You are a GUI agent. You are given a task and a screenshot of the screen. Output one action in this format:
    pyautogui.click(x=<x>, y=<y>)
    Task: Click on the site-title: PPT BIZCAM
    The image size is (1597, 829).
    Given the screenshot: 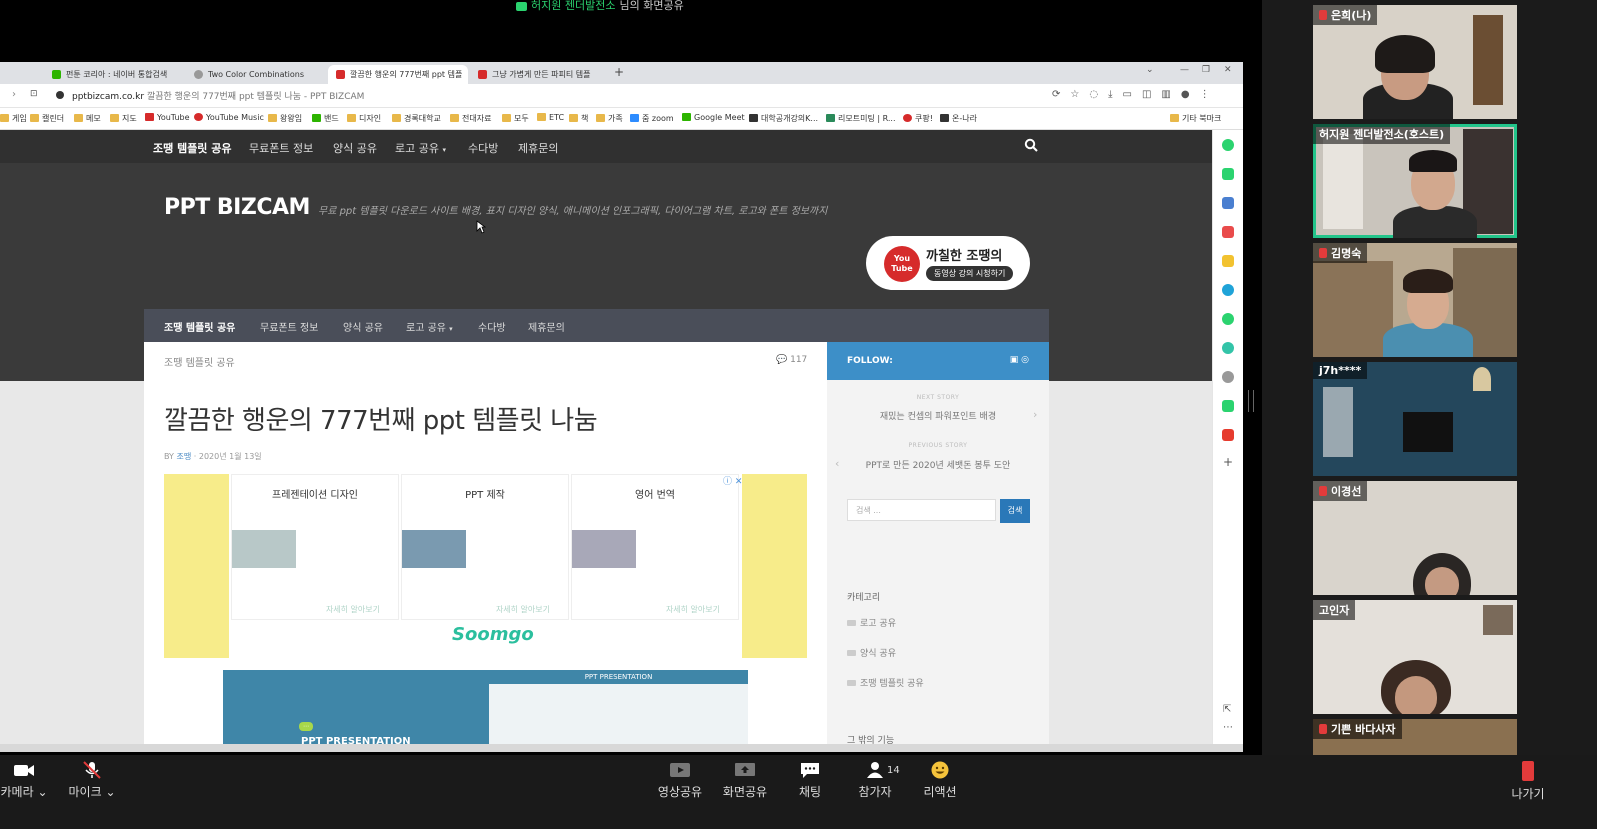 What is the action you would take?
    pyautogui.click(x=237, y=207)
    